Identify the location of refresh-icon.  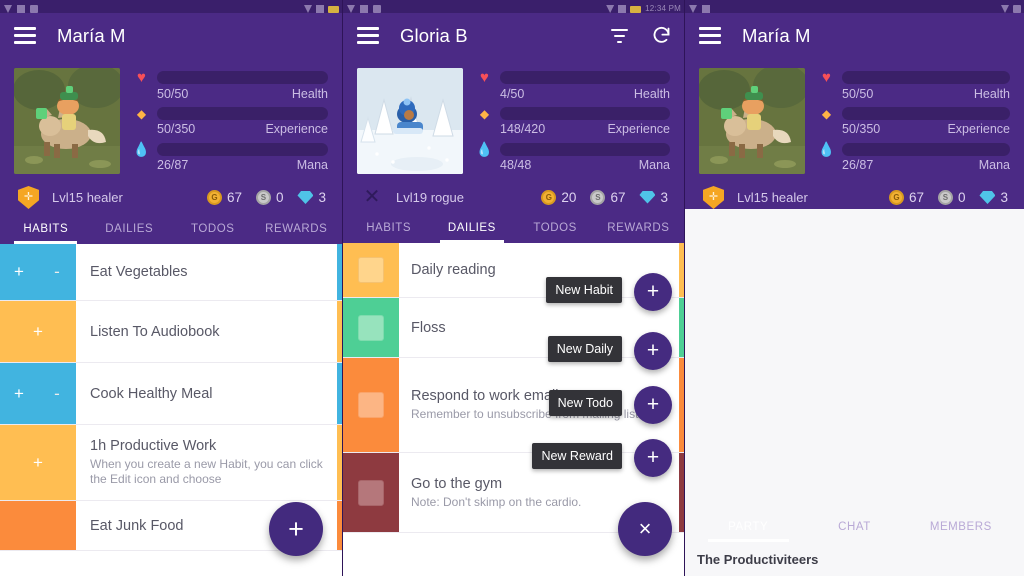
(661, 36).